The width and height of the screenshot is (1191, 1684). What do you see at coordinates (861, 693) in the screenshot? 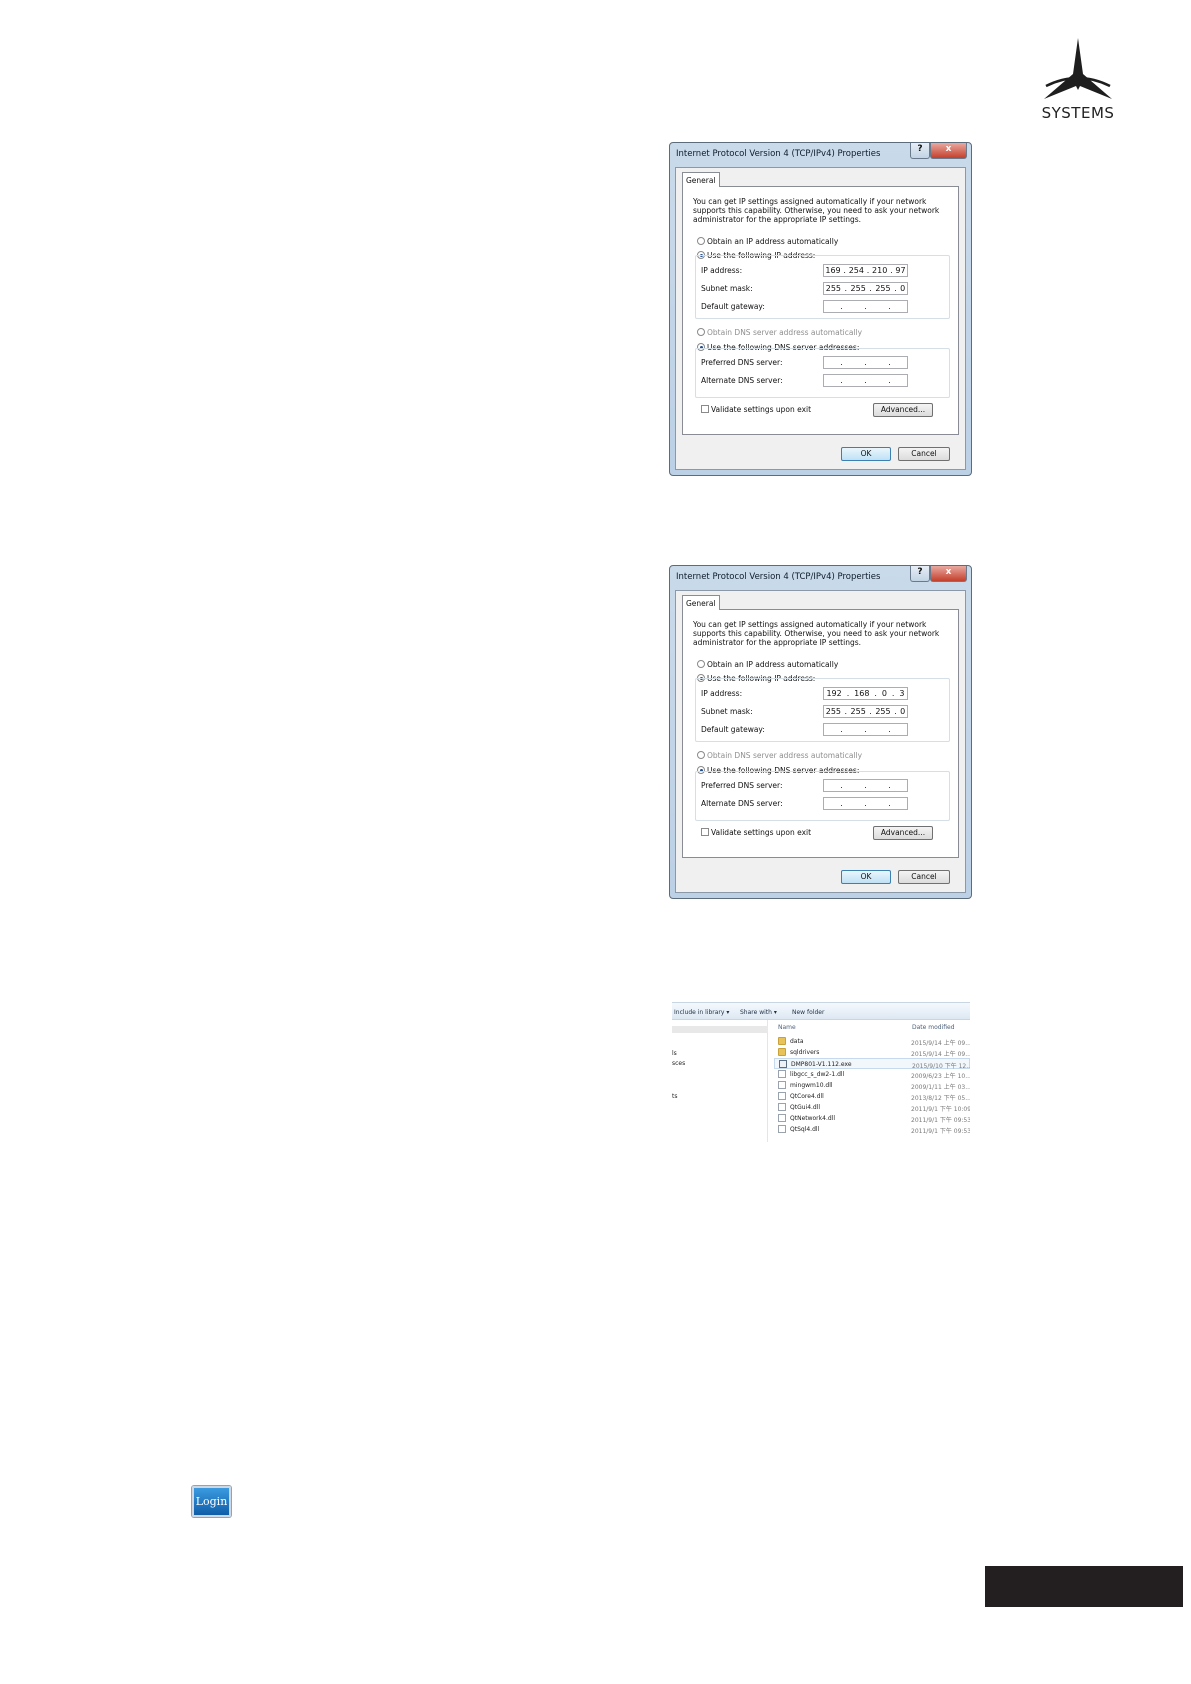
I see `ip-octet: 168` at bounding box center [861, 693].